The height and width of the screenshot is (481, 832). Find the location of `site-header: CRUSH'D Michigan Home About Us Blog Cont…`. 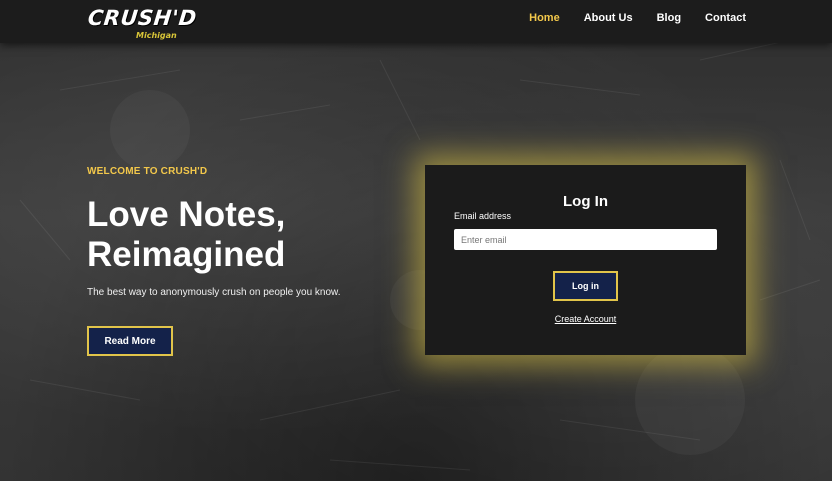

site-header: CRUSH'D Michigan Home About Us Blog Cont… is located at coordinates (416, 21).